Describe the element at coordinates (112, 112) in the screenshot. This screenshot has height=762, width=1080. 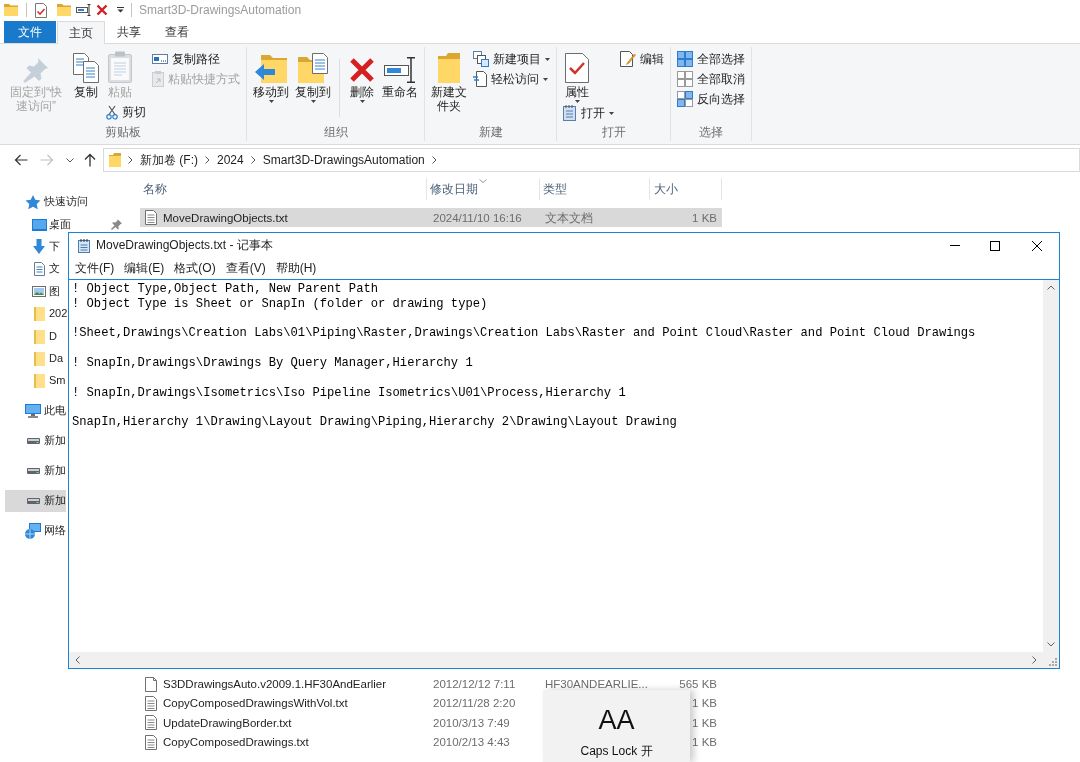
I see `scissors-icon` at that location.